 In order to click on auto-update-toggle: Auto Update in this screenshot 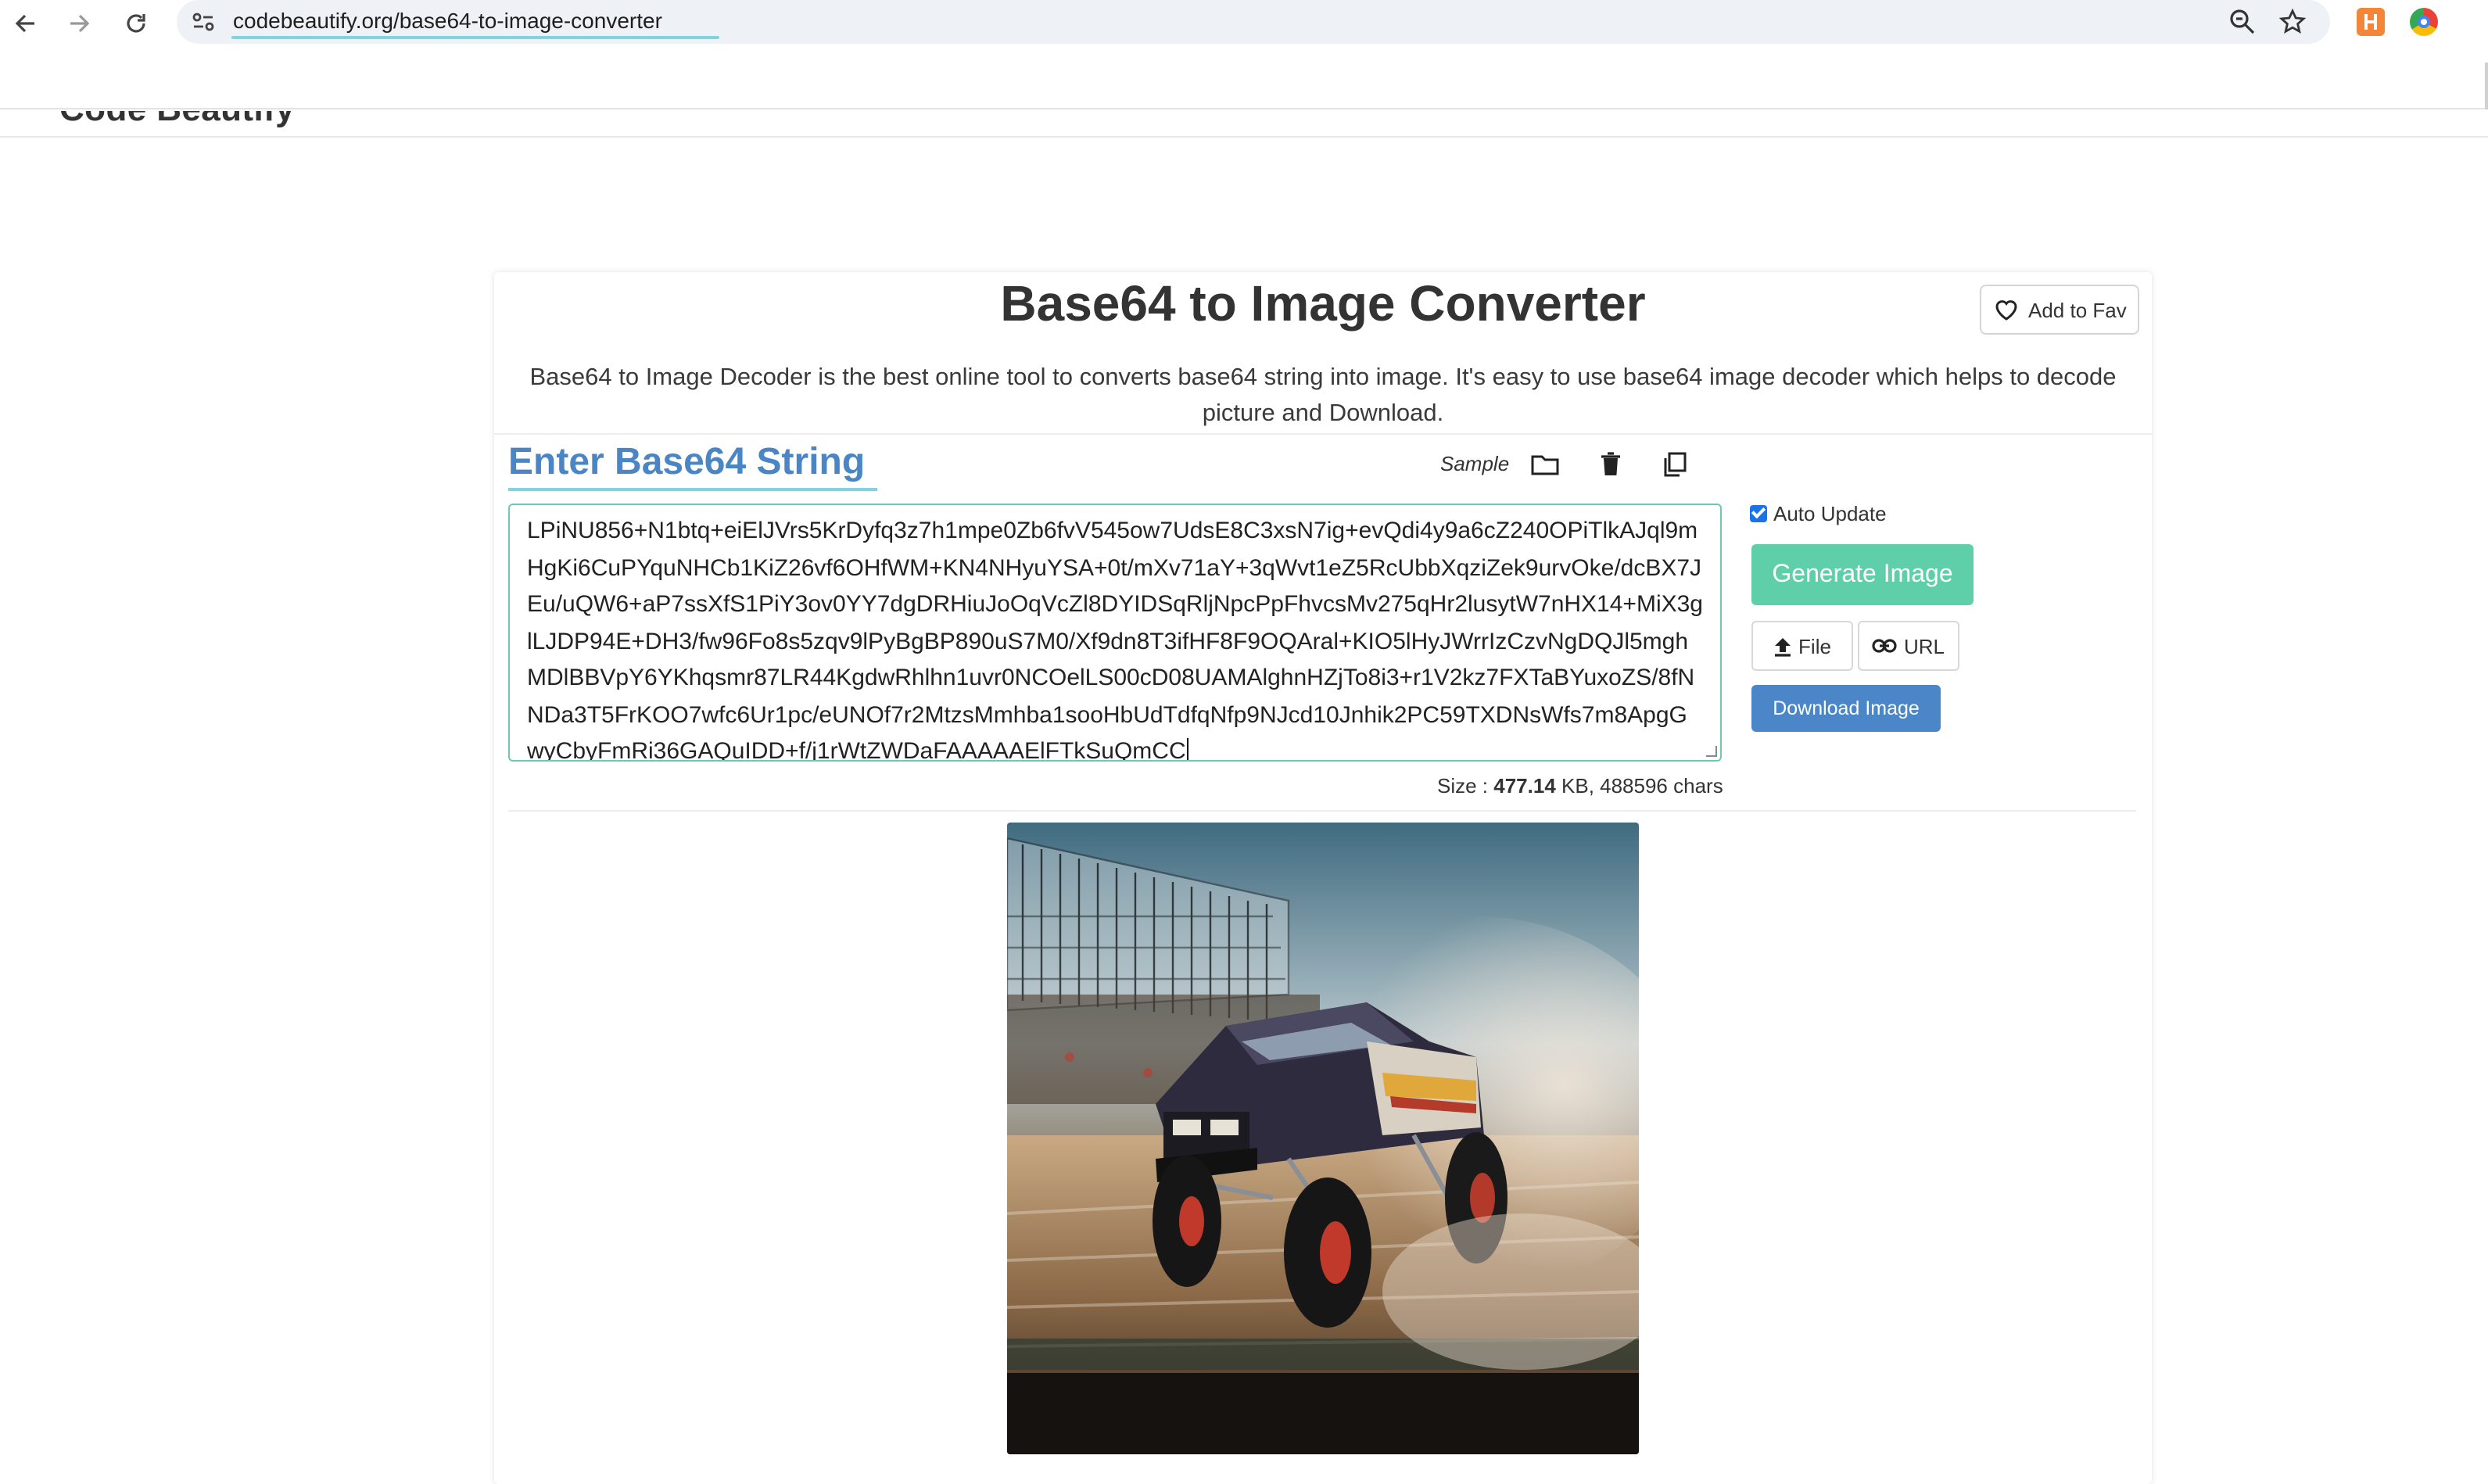, I will do `click(1819, 513)`.